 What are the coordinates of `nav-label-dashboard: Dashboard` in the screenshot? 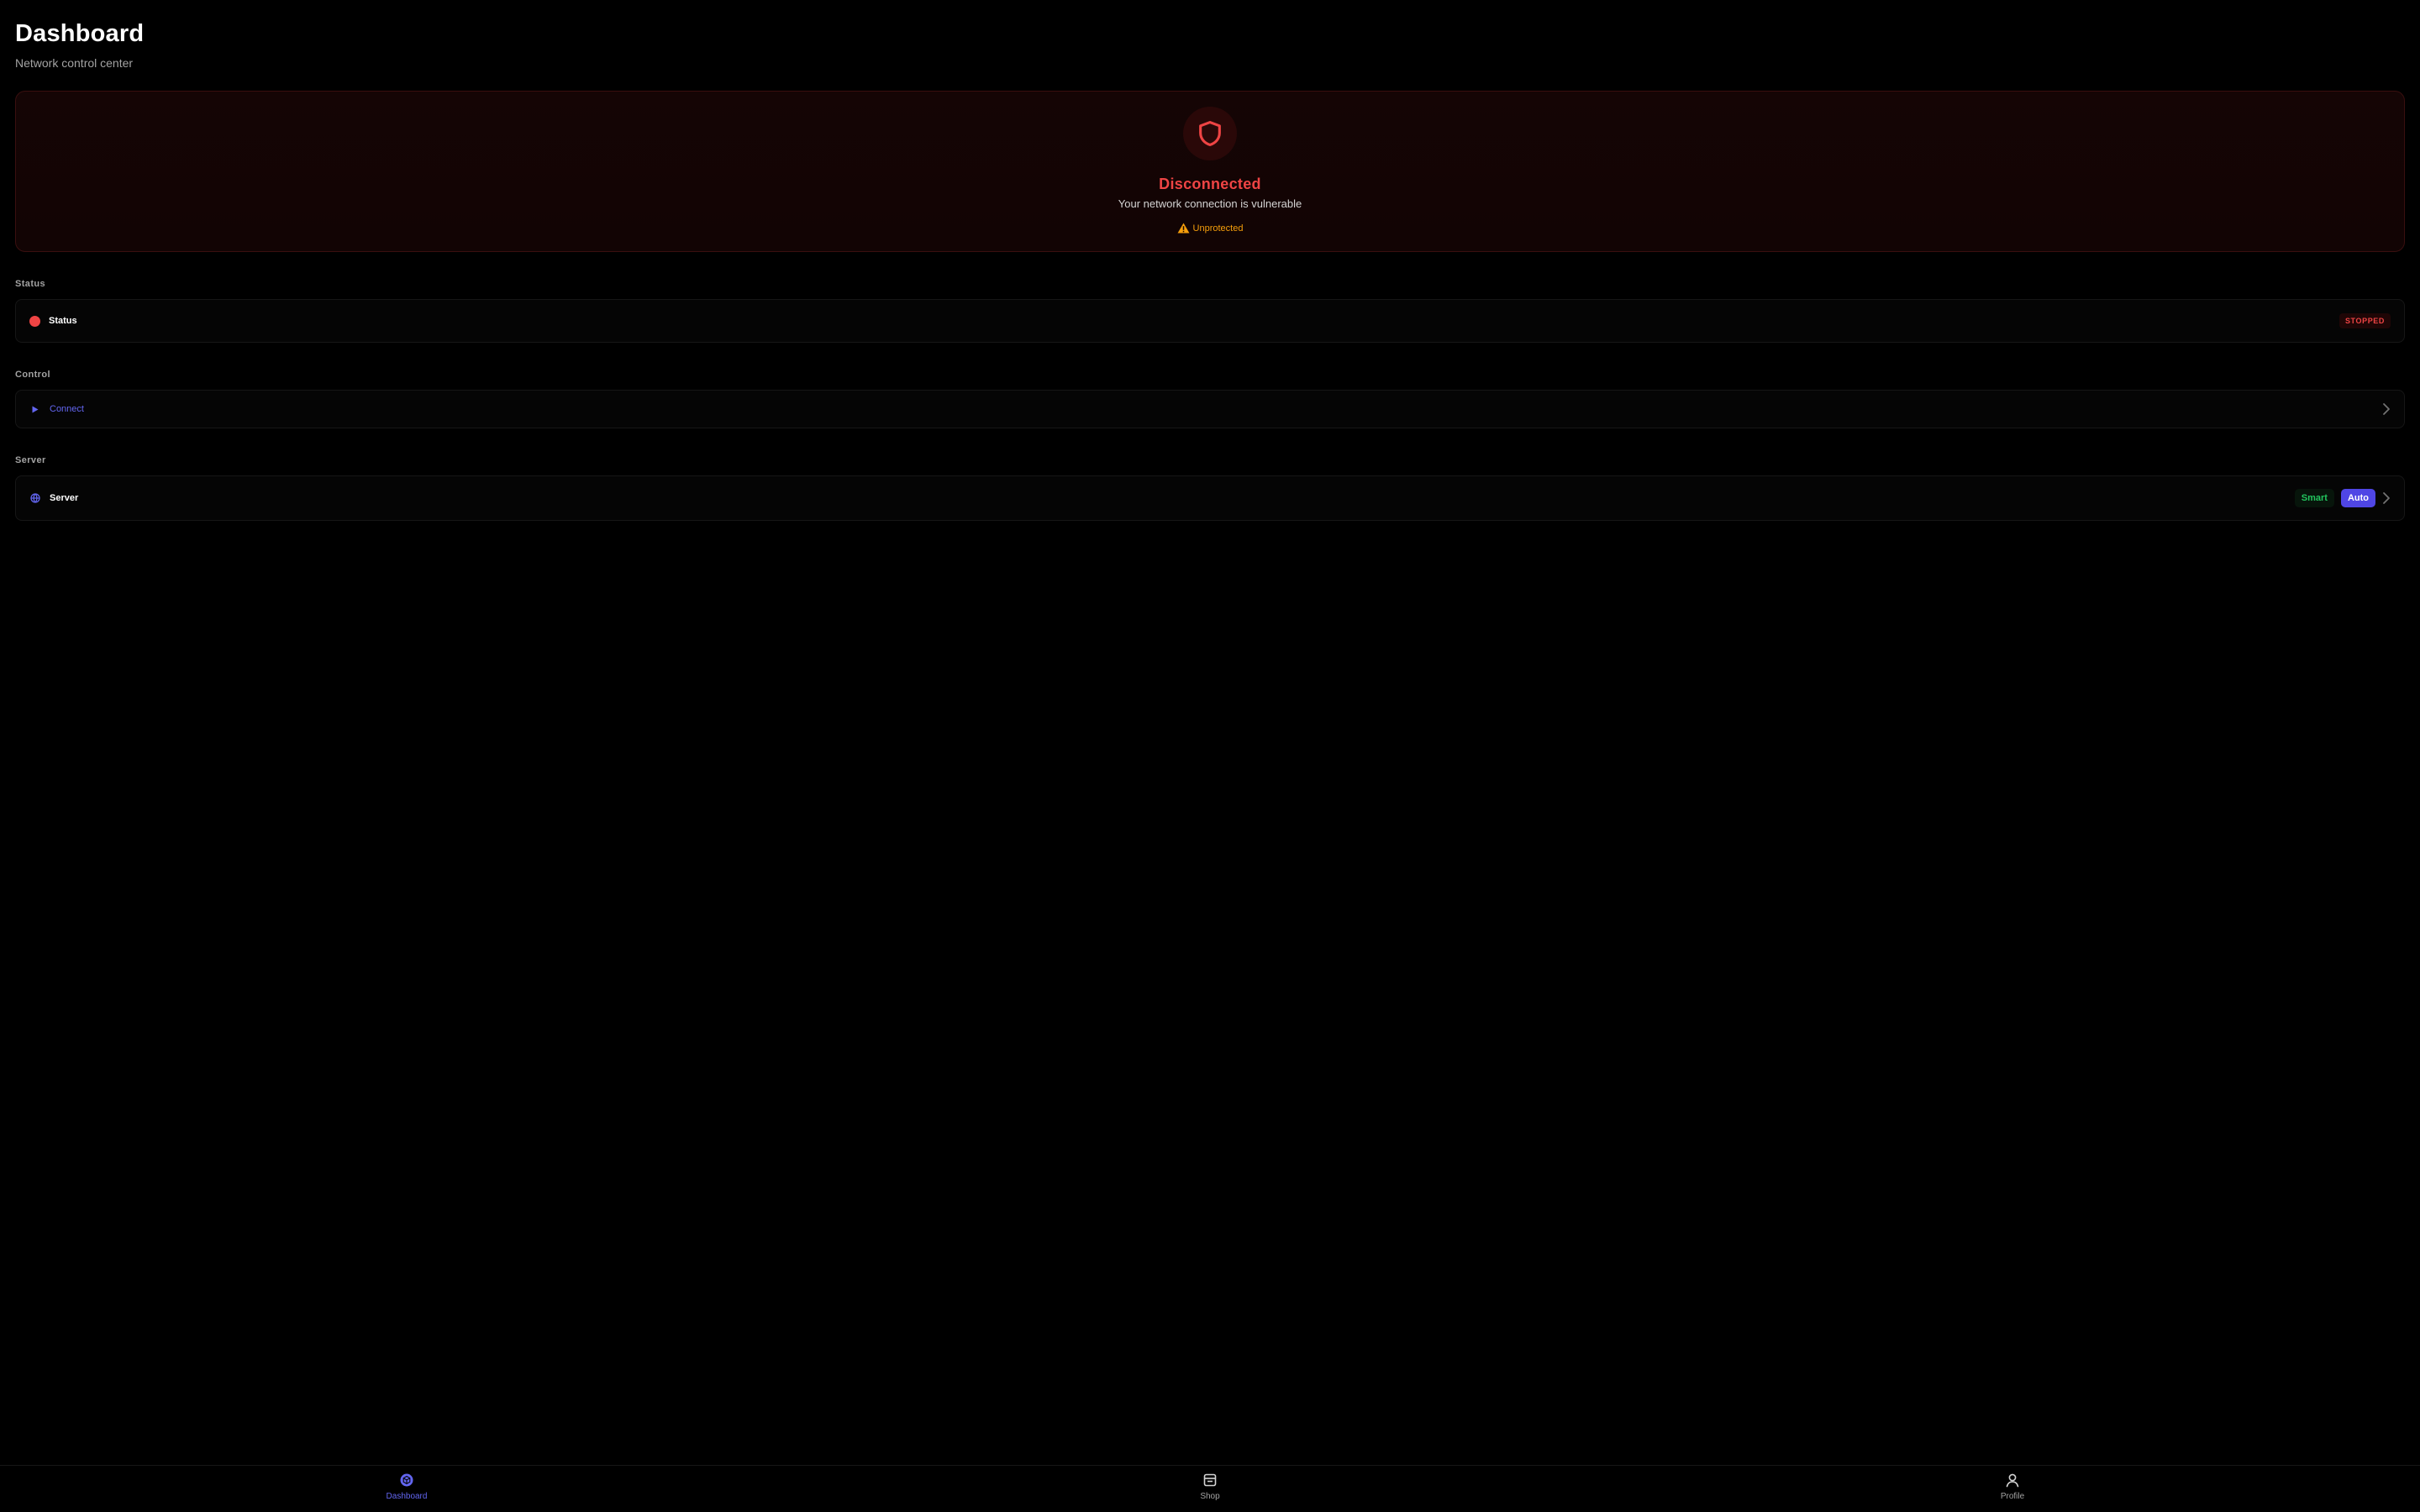 It's located at (407, 1496).